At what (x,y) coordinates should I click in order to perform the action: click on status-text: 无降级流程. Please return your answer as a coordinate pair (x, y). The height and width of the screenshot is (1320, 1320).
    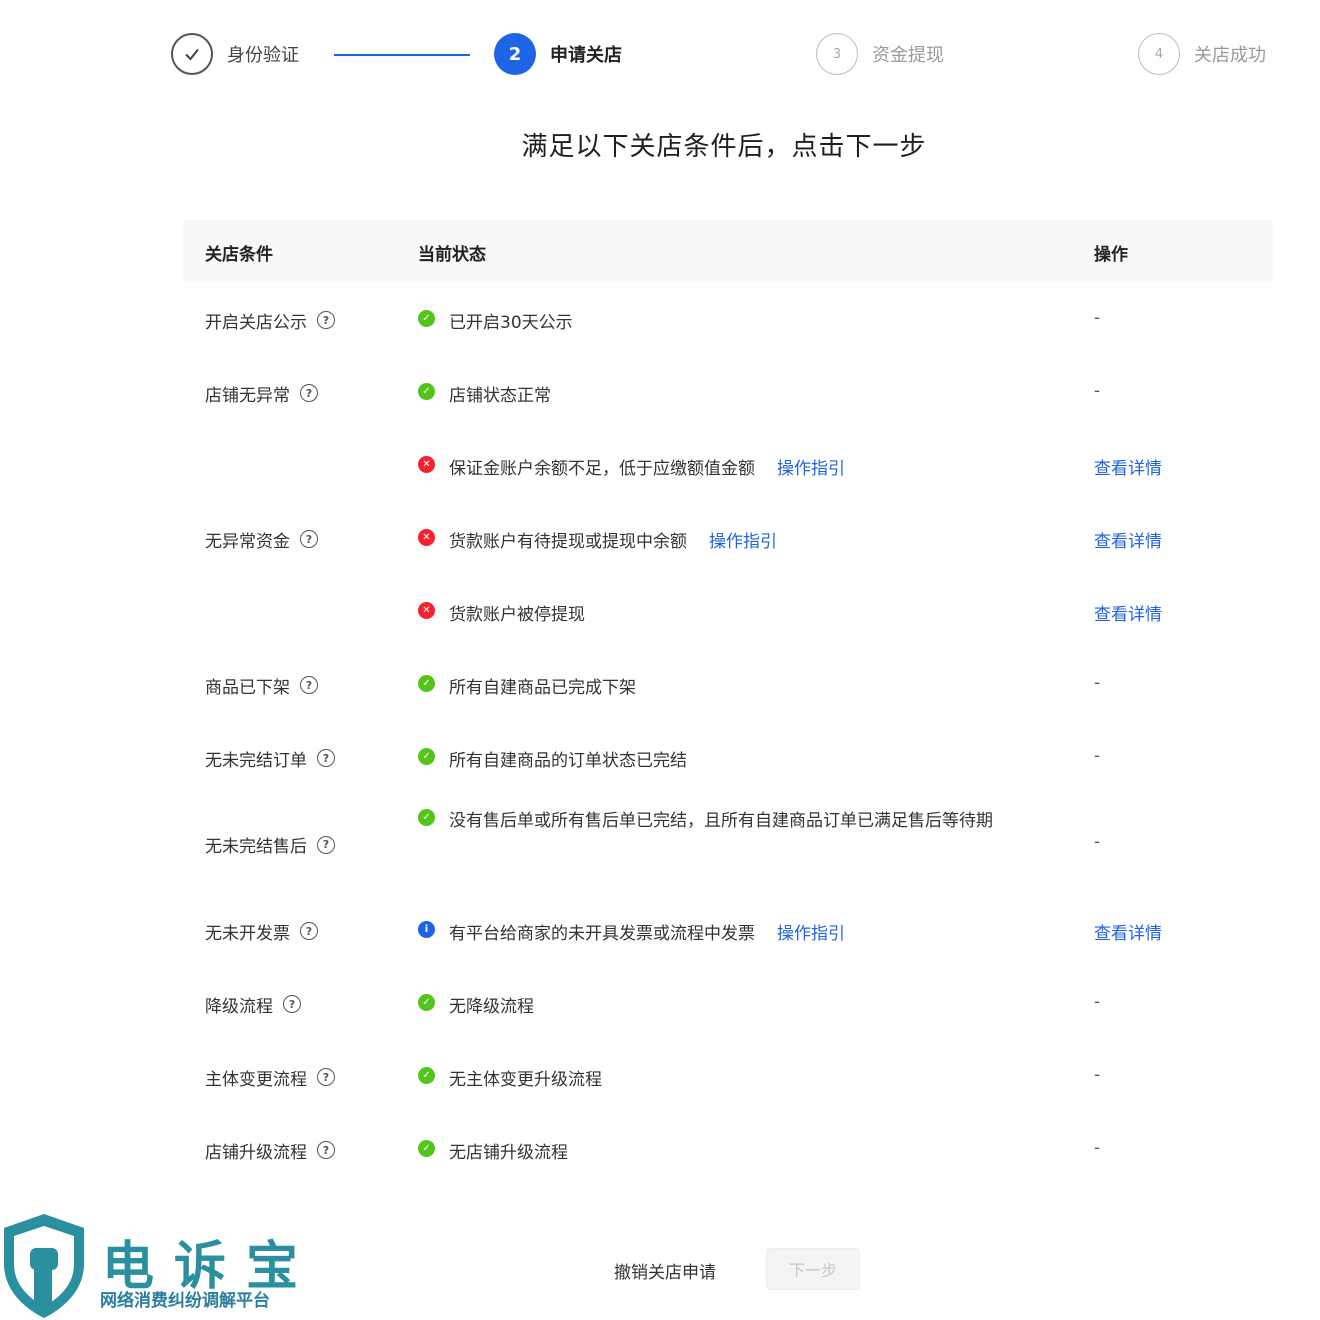
    Looking at the image, I should click on (491, 1006).